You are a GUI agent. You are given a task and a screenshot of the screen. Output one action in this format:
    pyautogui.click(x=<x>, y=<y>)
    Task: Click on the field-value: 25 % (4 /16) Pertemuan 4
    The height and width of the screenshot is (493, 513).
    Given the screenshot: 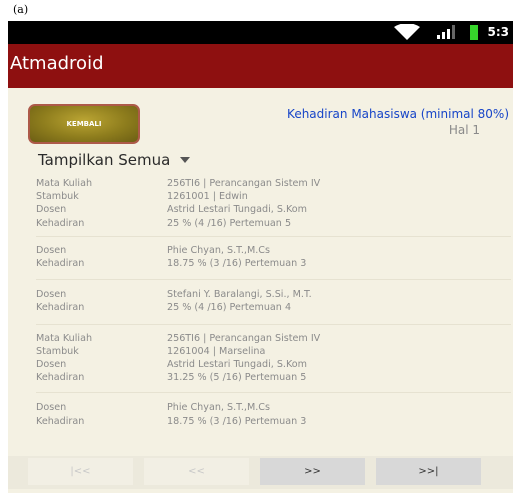 What is the action you would take?
    pyautogui.click(x=229, y=308)
    